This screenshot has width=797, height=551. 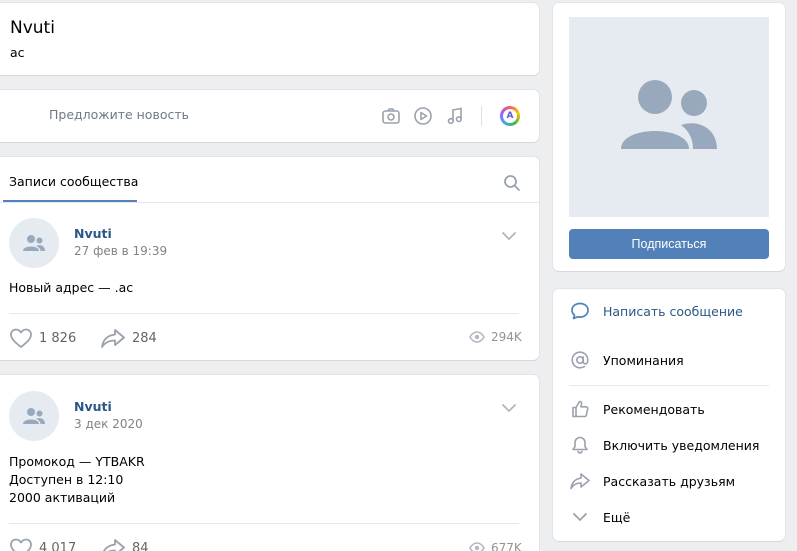 I want to click on share-count: 284, so click(x=144, y=338).